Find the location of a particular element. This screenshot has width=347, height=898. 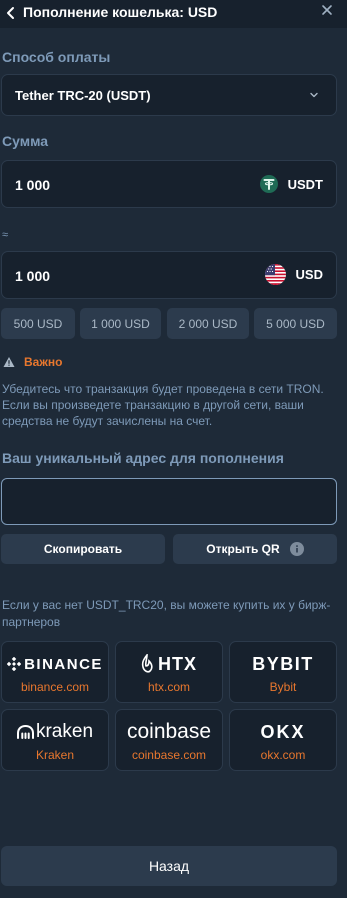

open-qr-button: Открыть QR is located at coordinates (255, 549).